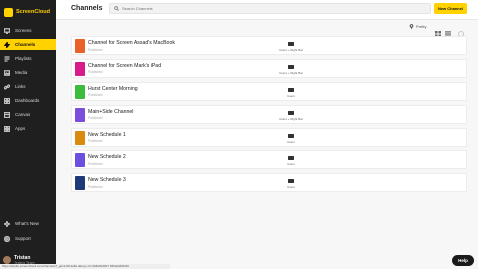 The height and width of the screenshot is (269, 478). Describe the element at coordinates (8, 12) in the screenshot. I see `screencloud-logo-icon` at that location.